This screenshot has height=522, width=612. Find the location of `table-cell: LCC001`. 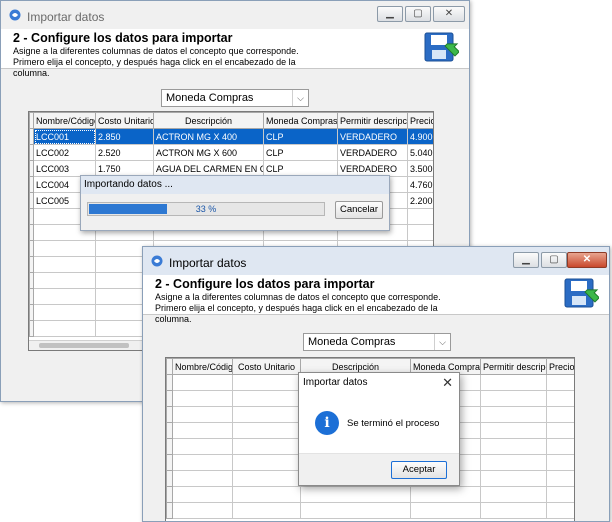

table-cell: LCC001 is located at coordinates (64, 136).